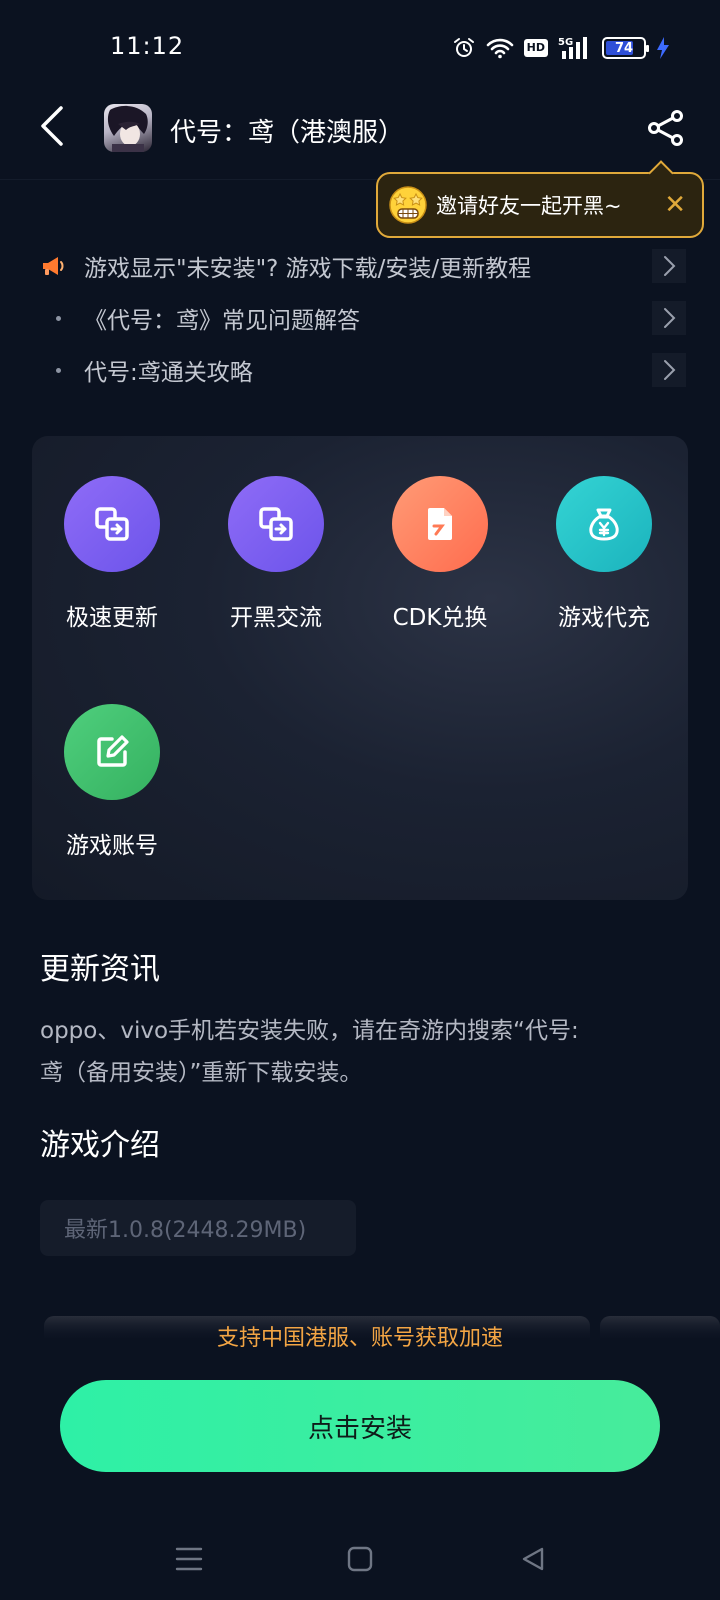 The height and width of the screenshot is (1600, 720). What do you see at coordinates (53, 266) in the screenshot?
I see `megaphone-icon` at bounding box center [53, 266].